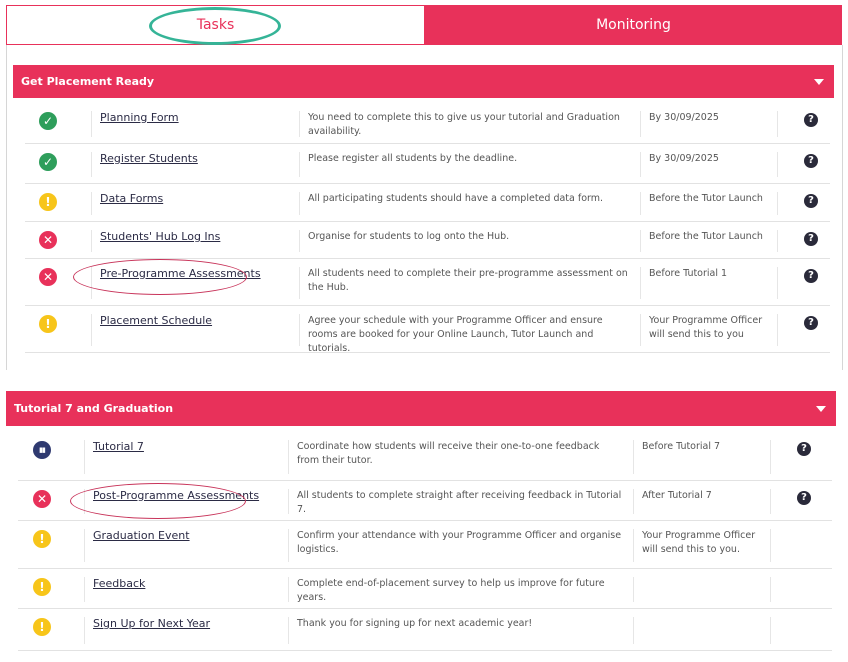 This screenshot has width=848, height=662. Describe the element at coordinates (160, 236) in the screenshot. I see `task-link: Students' Hub Log Ins` at that location.